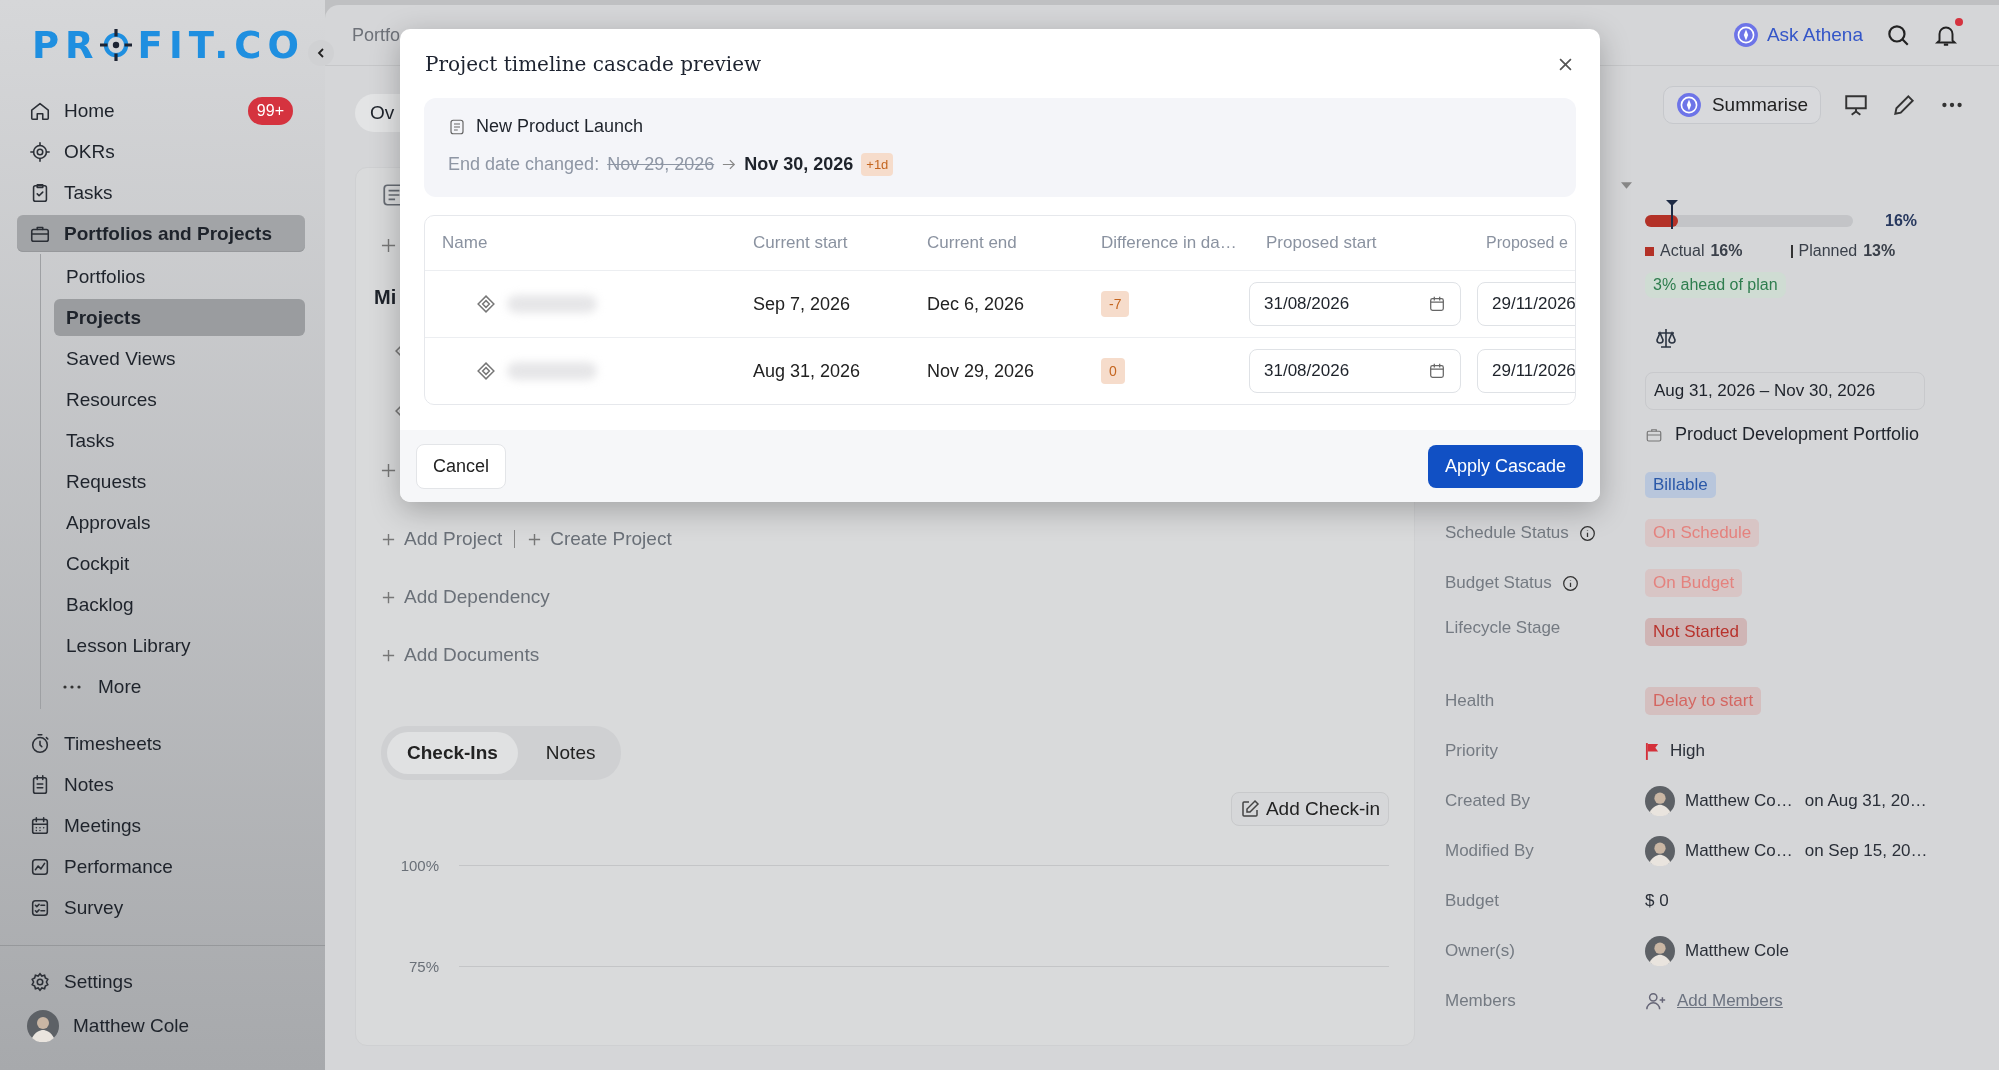  I want to click on difference-badge: 0, so click(1113, 371).